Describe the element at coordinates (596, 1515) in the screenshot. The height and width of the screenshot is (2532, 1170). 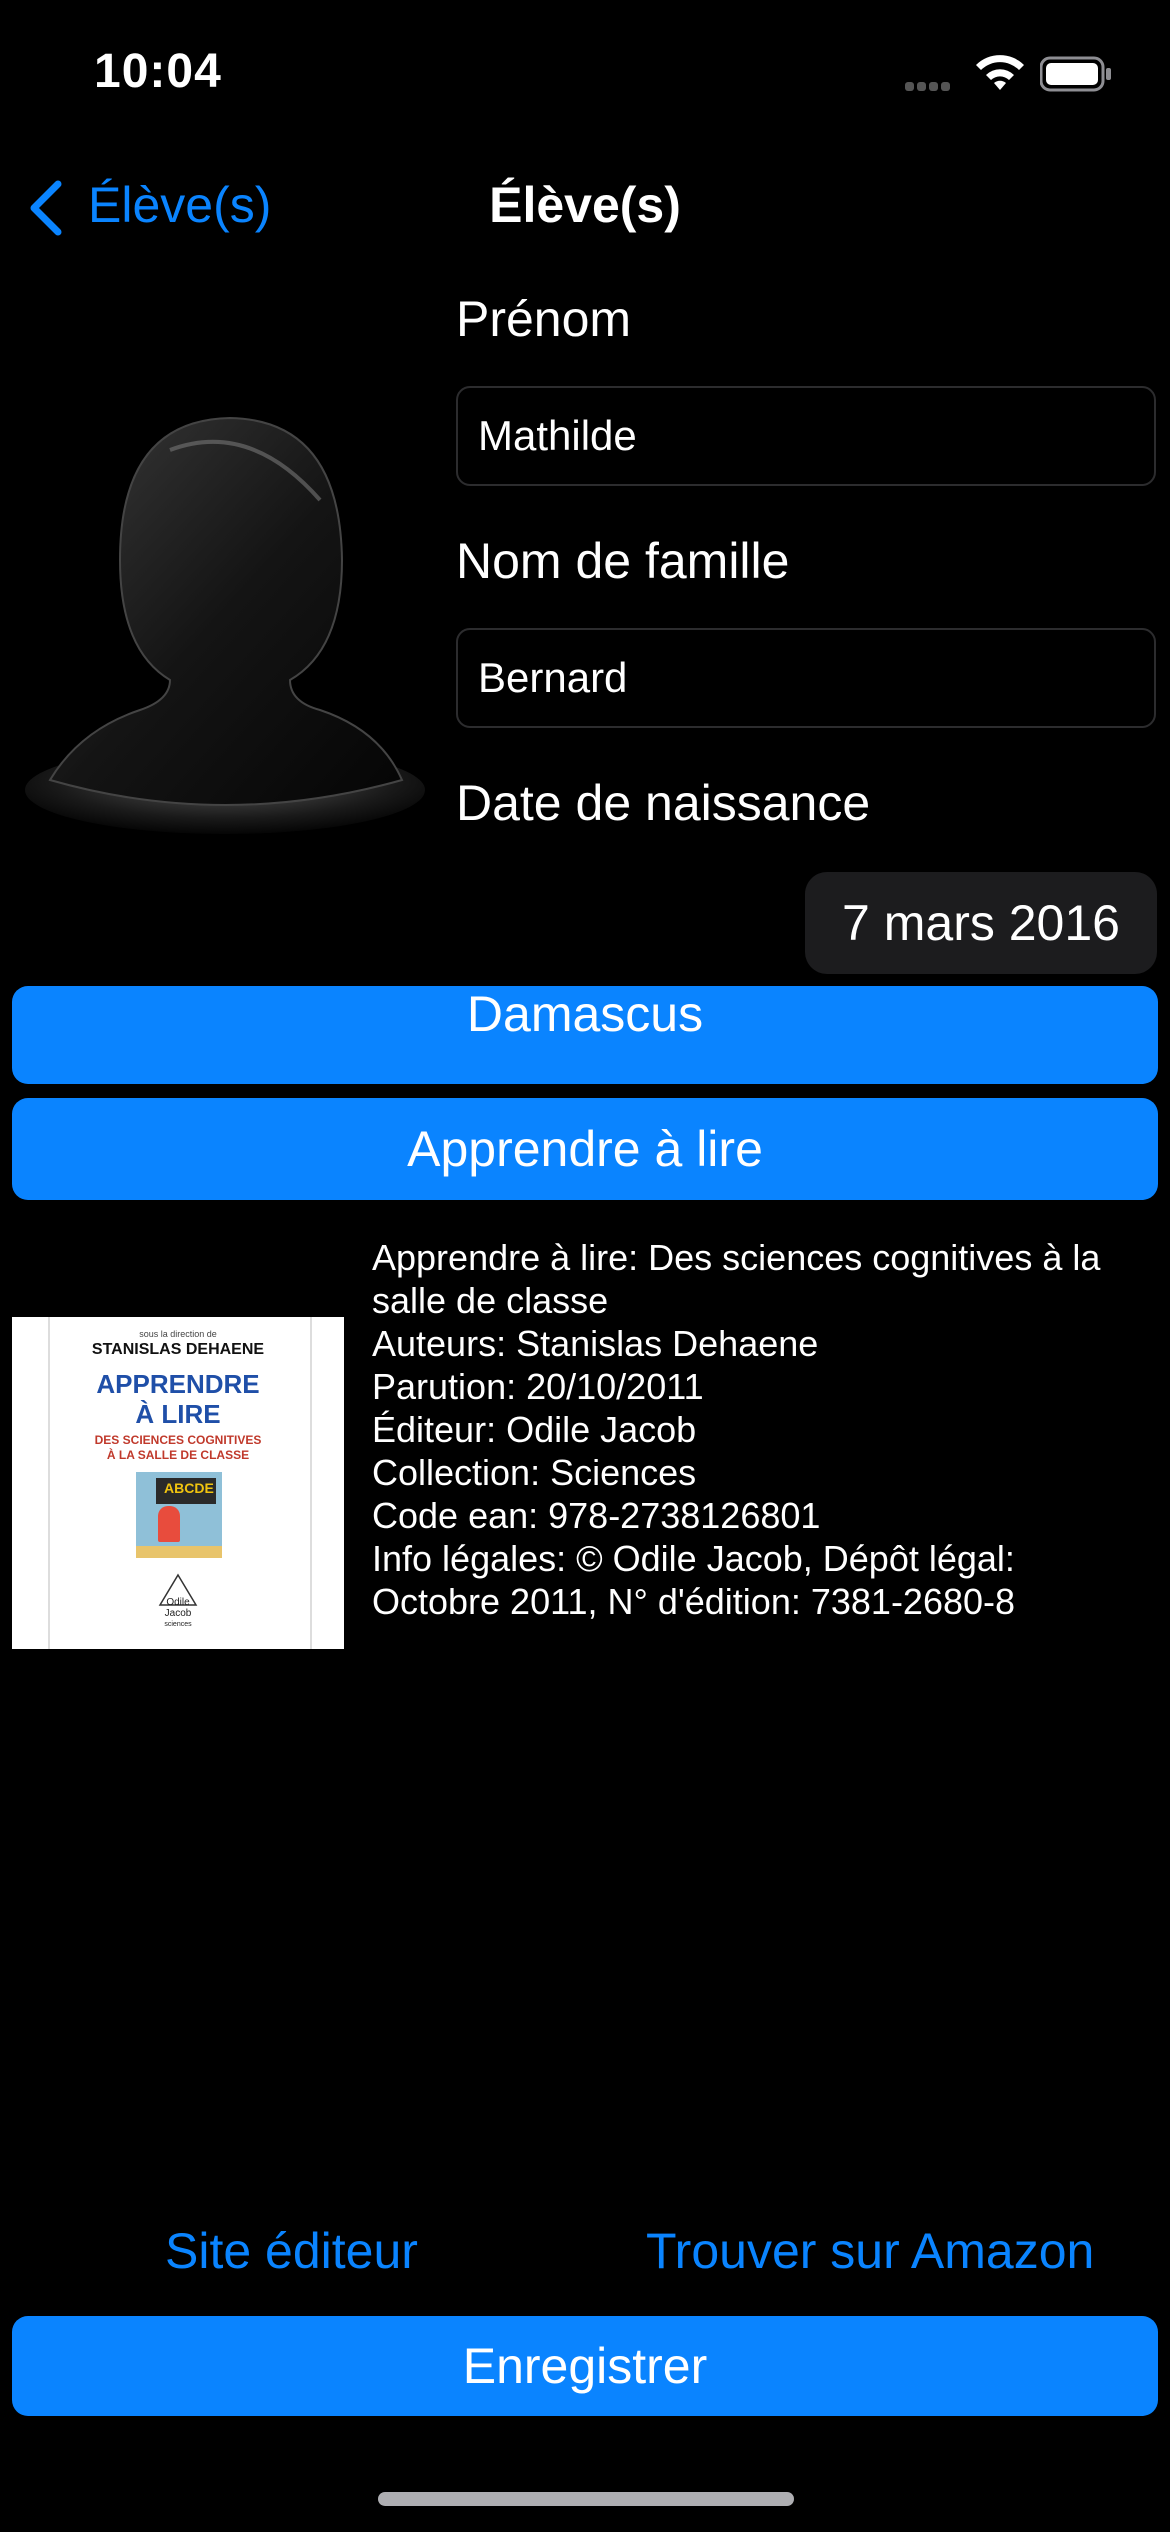
I see `book-ean-line: Code ean: 978-2738126801` at that location.